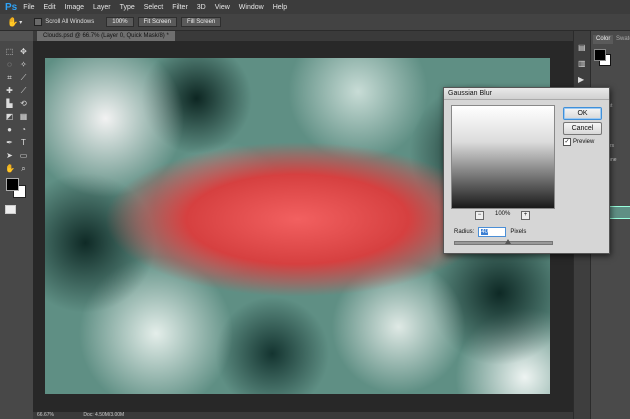 The height and width of the screenshot is (419, 630). What do you see at coordinates (508, 241) in the screenshot?
I see `radius-slider-thumb` at bounding box center [508, 241].